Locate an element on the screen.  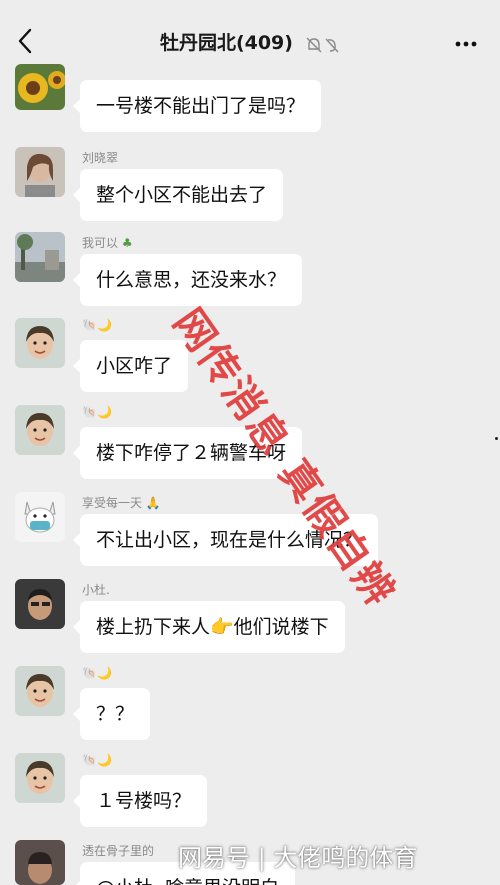
sender-name: 我可以 ♣ is located at coordinates (107, 242).